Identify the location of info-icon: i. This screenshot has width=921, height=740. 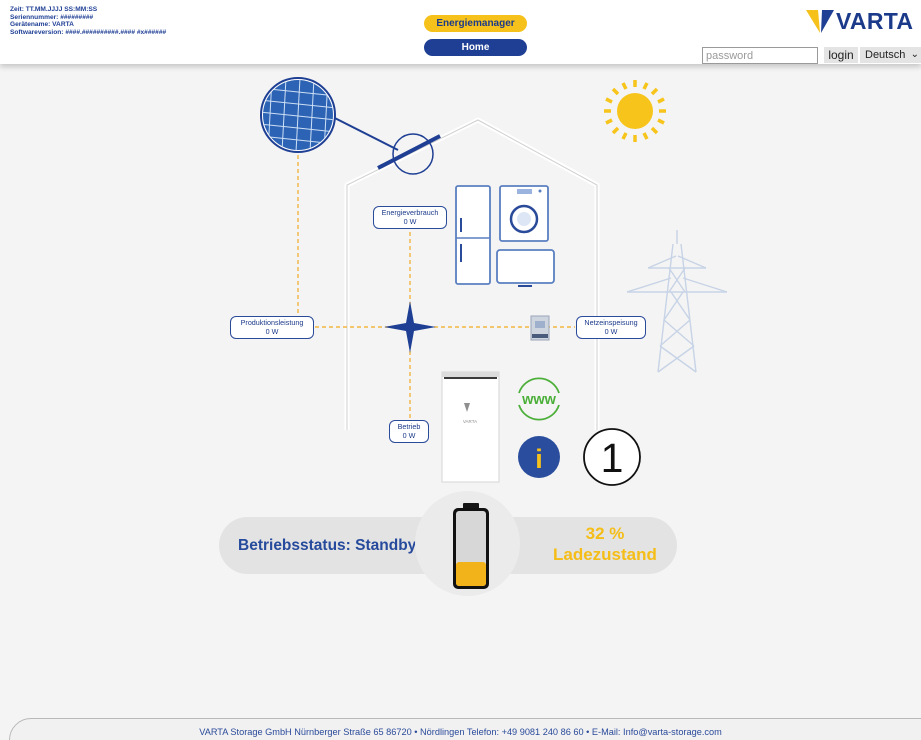
(539, 457).